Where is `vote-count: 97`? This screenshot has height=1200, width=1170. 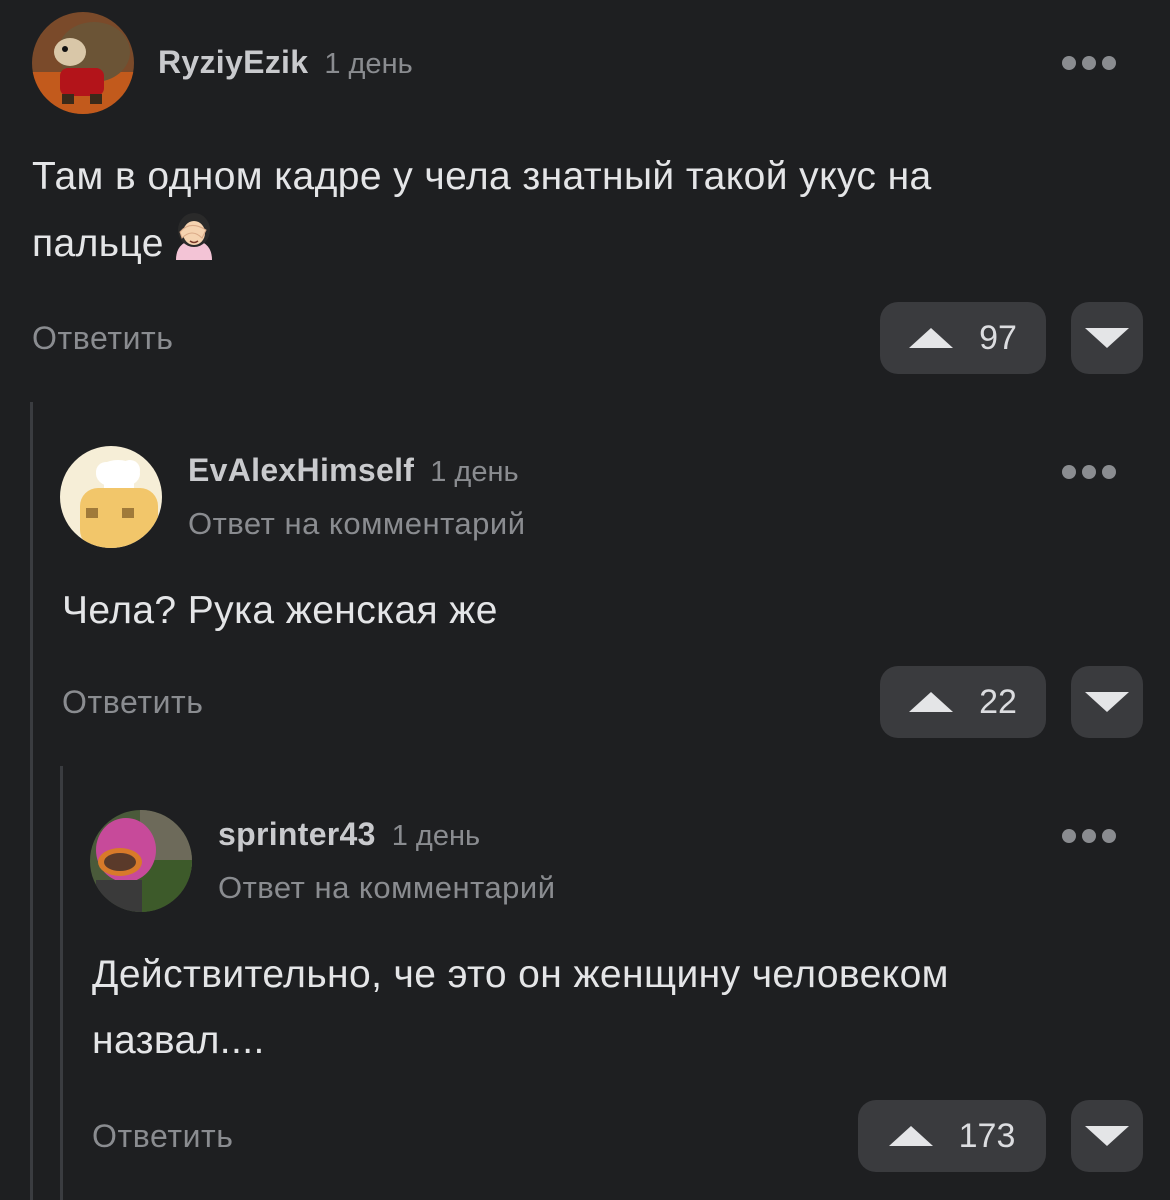 vote-count: 97 is located at coordinates (998, 337).